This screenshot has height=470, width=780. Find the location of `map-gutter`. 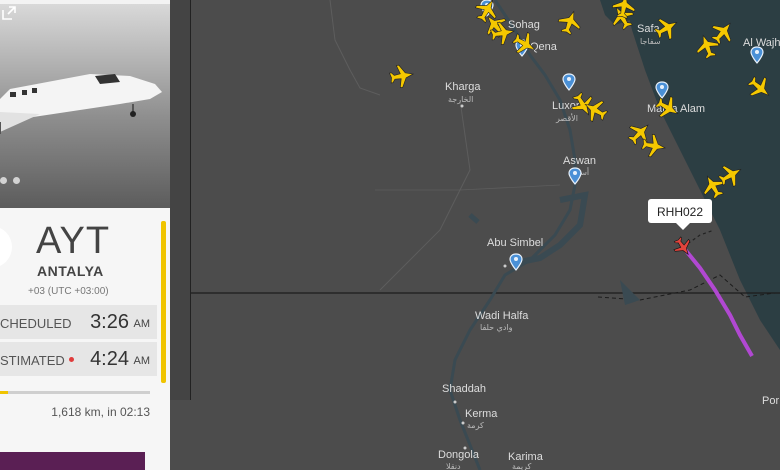

map-gutter is located at coordinates (180, 200).